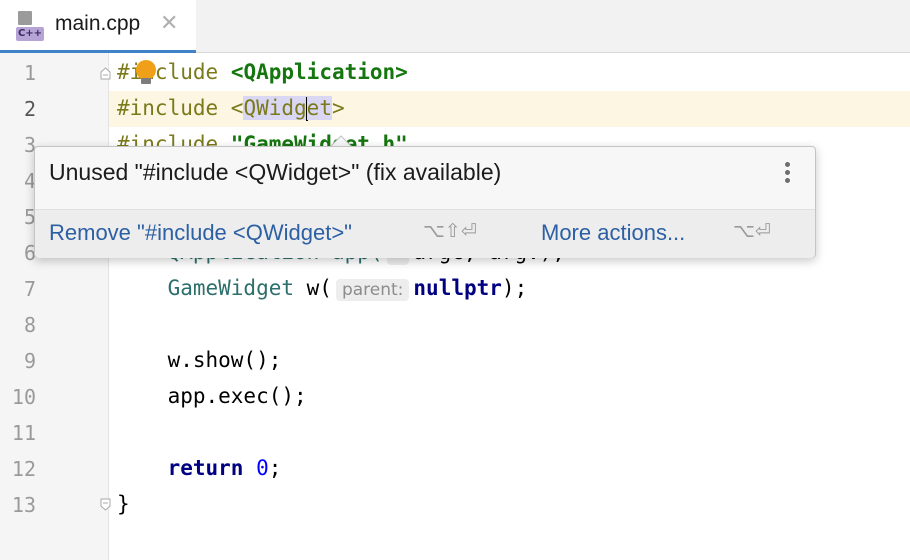 The image size is (910, 560). What do you see at coordinates (262, 468) in the screenshot?
I see `number-literal: 0` at bounding box center [262, 468].